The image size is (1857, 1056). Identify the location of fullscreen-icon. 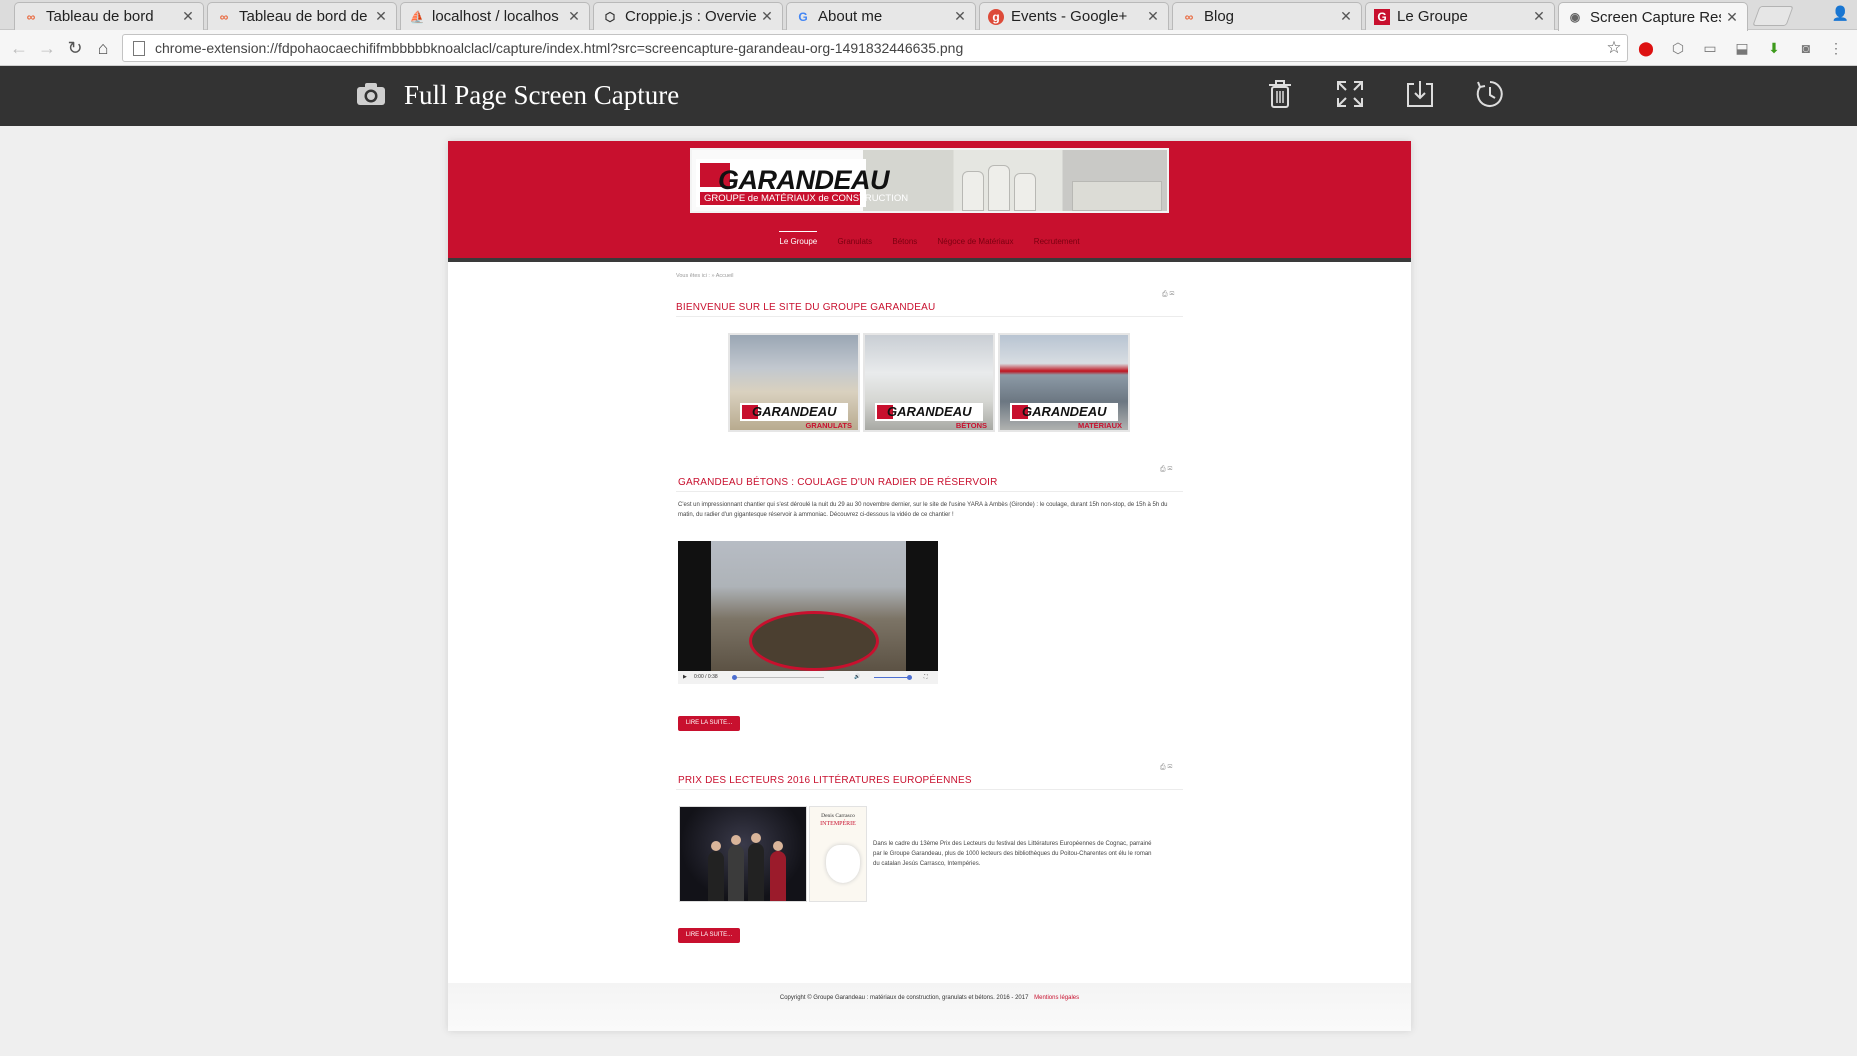
(1350, 94).